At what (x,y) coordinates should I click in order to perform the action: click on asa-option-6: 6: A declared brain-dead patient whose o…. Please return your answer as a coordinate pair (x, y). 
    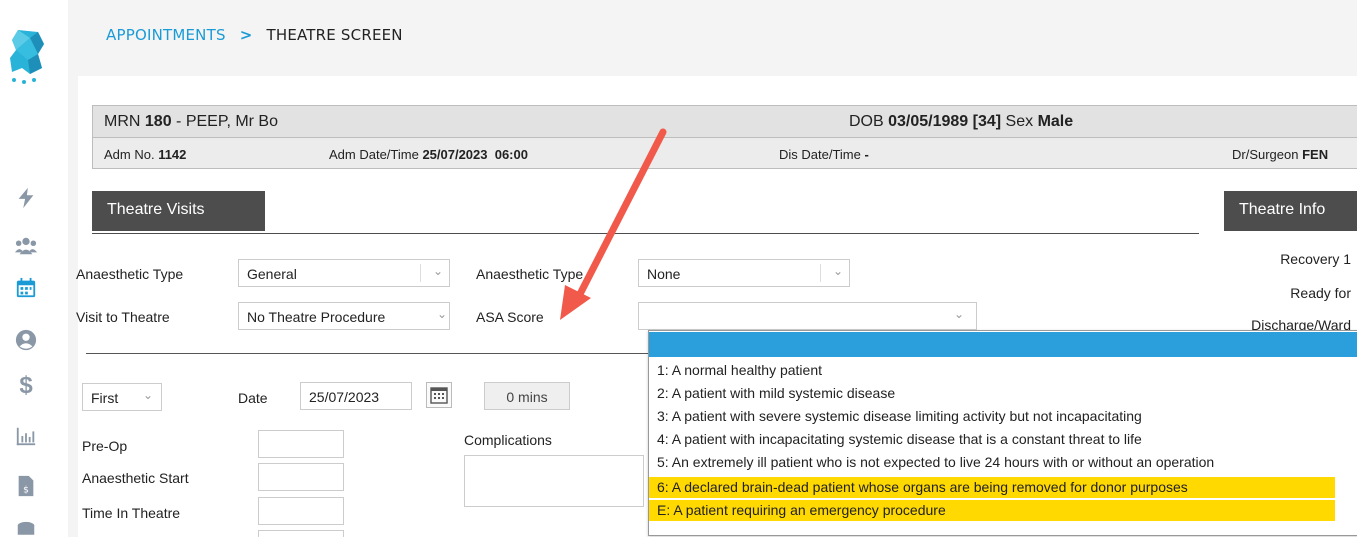
    Looking at the image, I should click on (992, 487).